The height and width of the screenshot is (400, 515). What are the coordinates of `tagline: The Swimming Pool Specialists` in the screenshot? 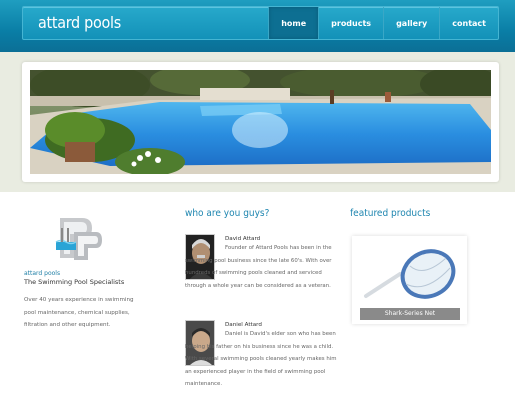 It's located at (74, 282).